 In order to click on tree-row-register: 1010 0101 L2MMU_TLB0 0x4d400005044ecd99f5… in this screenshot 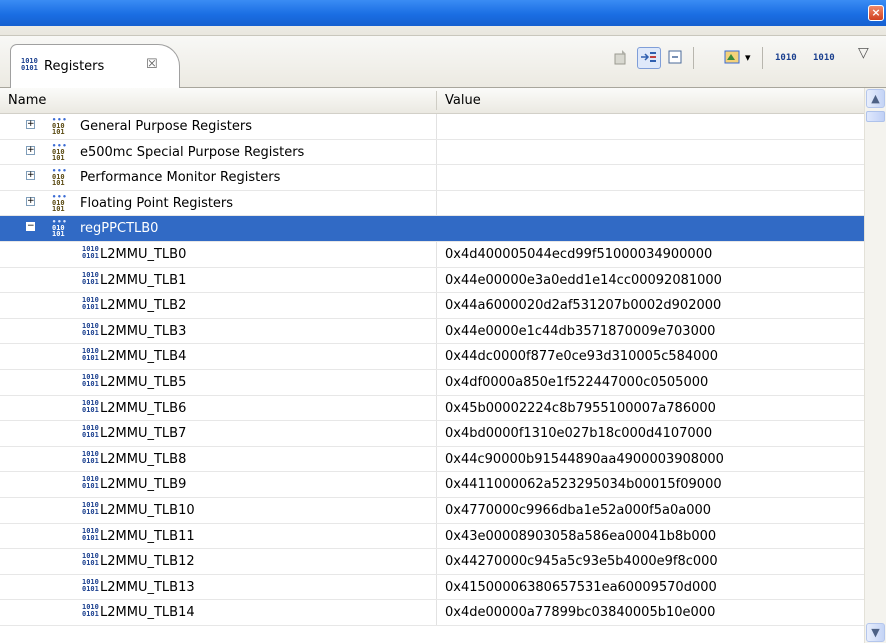, I will do `click(432, 254)`.